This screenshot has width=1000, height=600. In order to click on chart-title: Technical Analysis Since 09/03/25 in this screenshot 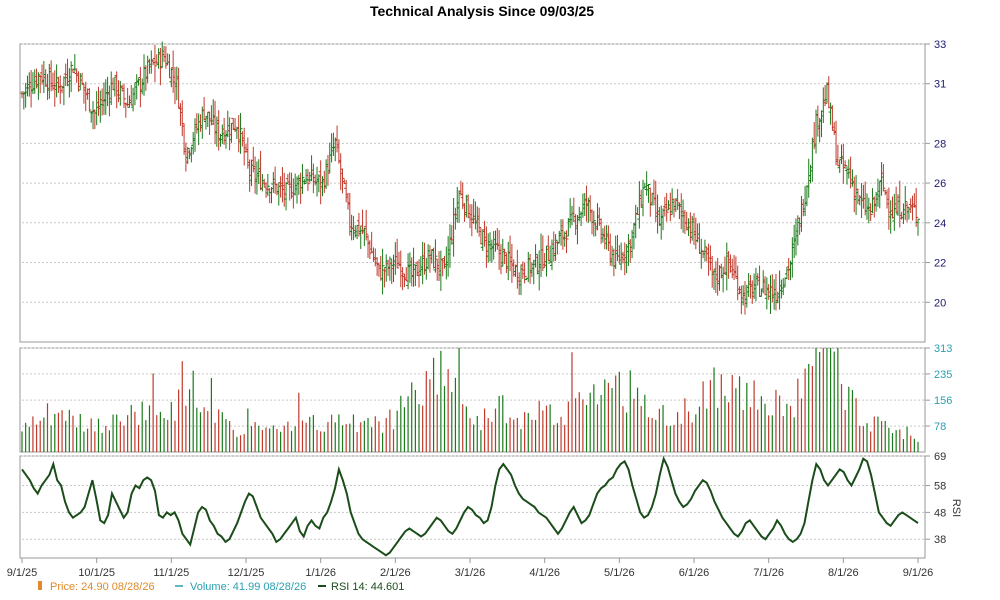, I will do `click(482, 11)`.